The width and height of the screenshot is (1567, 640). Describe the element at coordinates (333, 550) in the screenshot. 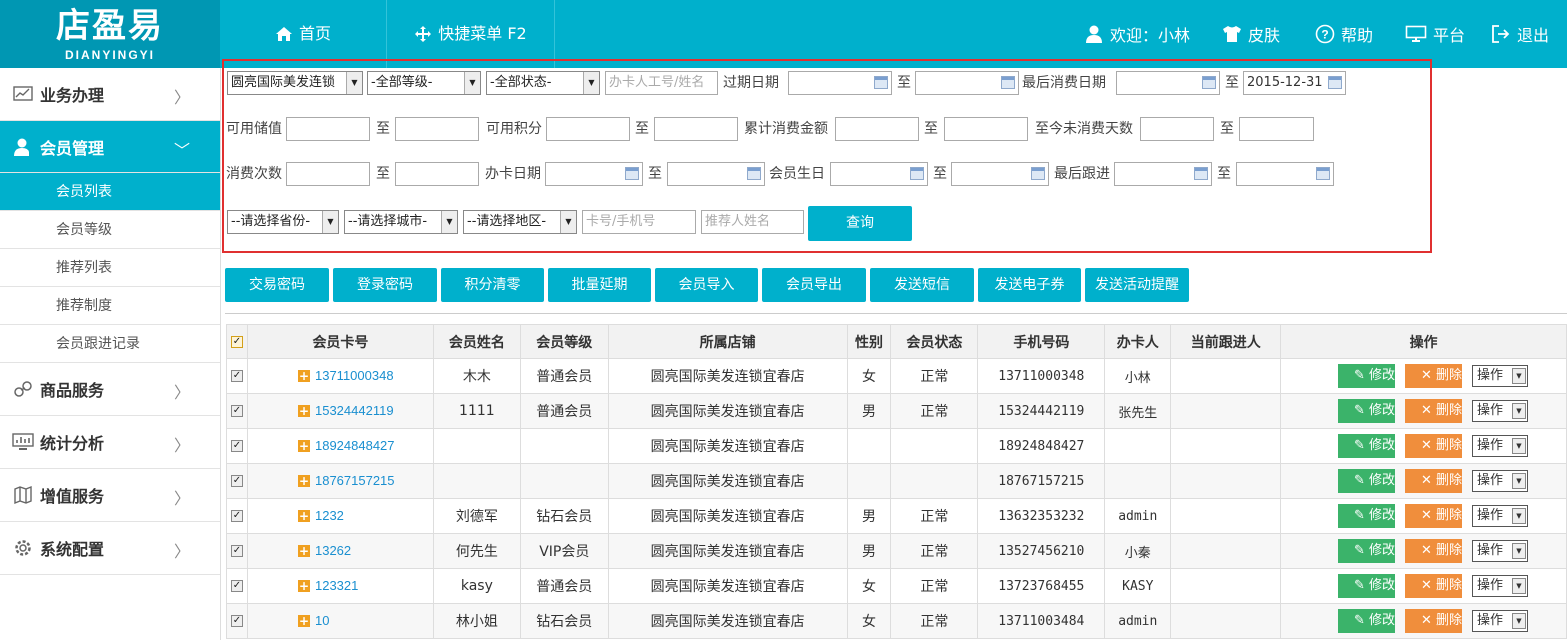

I see `card-number-link: 13262` at that location.